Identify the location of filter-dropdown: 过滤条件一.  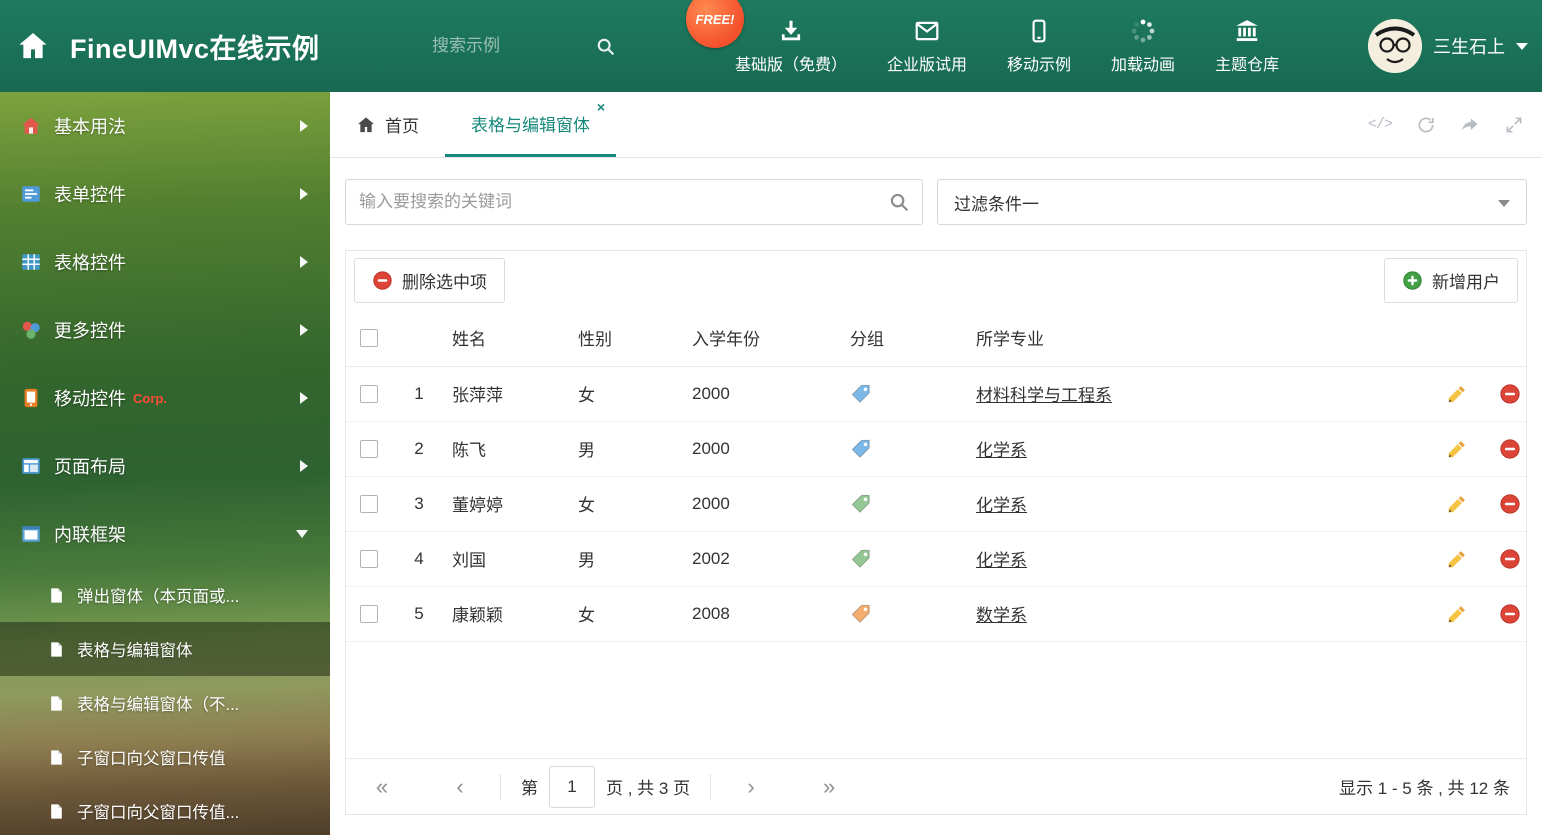
(1232, 202).